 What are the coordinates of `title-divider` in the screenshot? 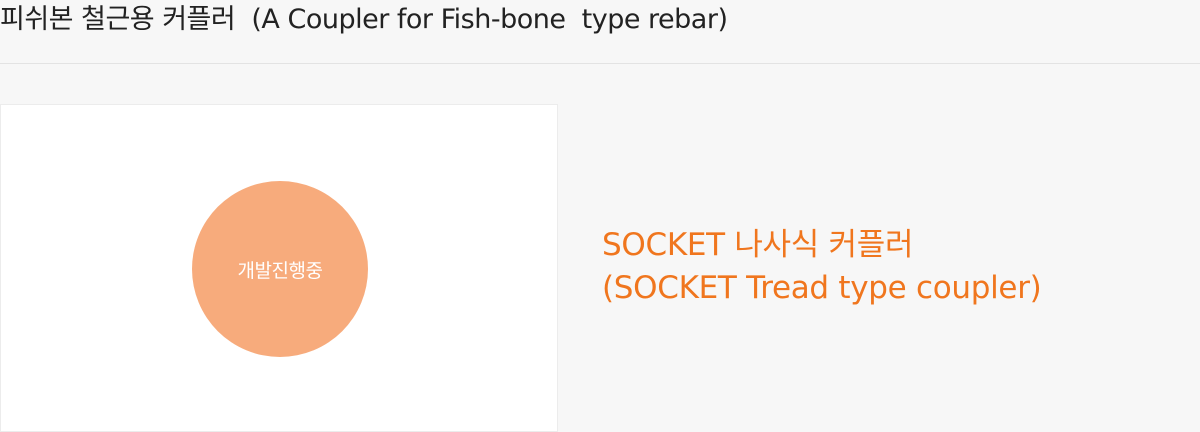 It's located at (600, 63).